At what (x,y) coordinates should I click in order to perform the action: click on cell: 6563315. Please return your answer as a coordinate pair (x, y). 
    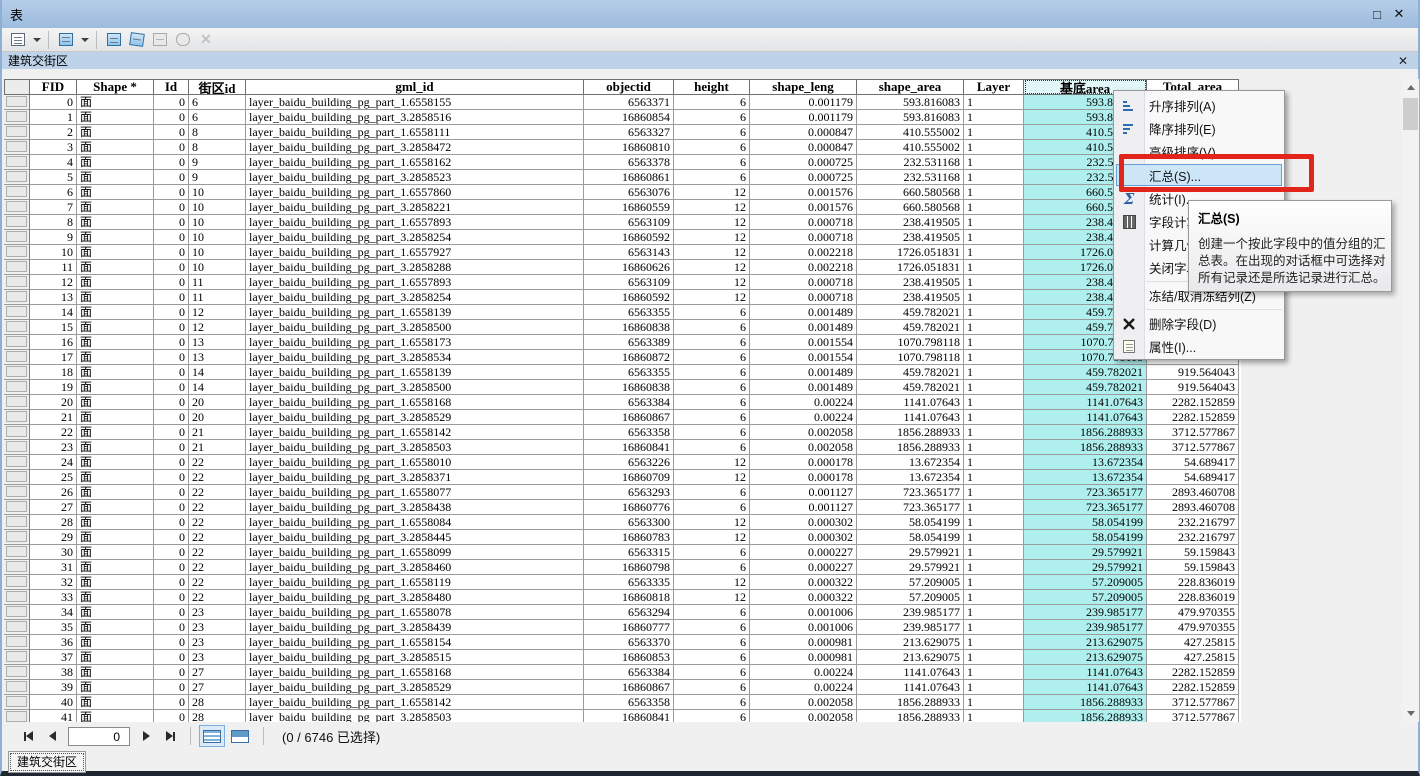
    Looking at the image, I should click on (629, 552).